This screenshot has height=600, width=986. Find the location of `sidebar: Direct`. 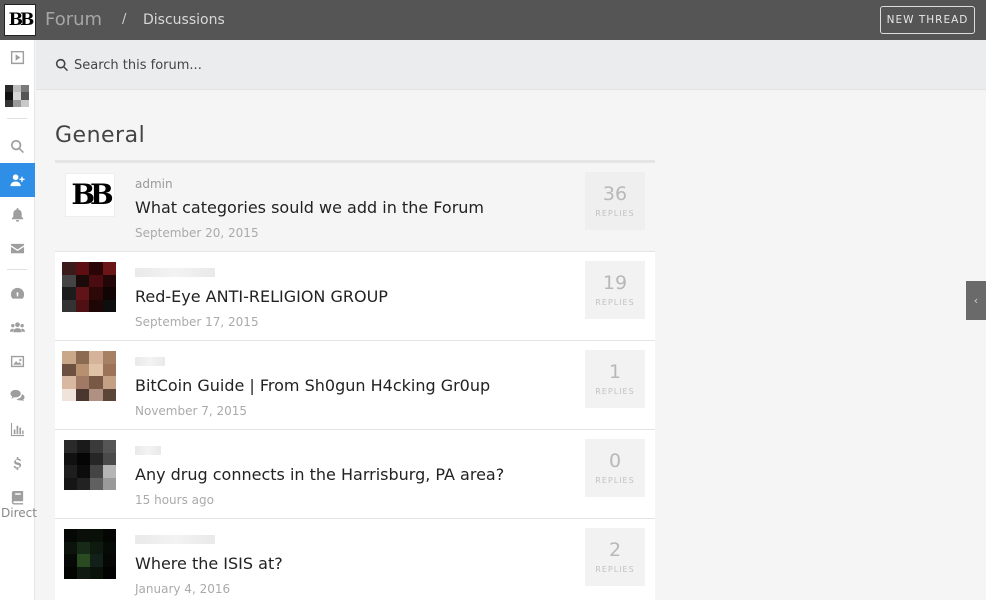

sidebar: Direct is located at coordinates (18, 320).